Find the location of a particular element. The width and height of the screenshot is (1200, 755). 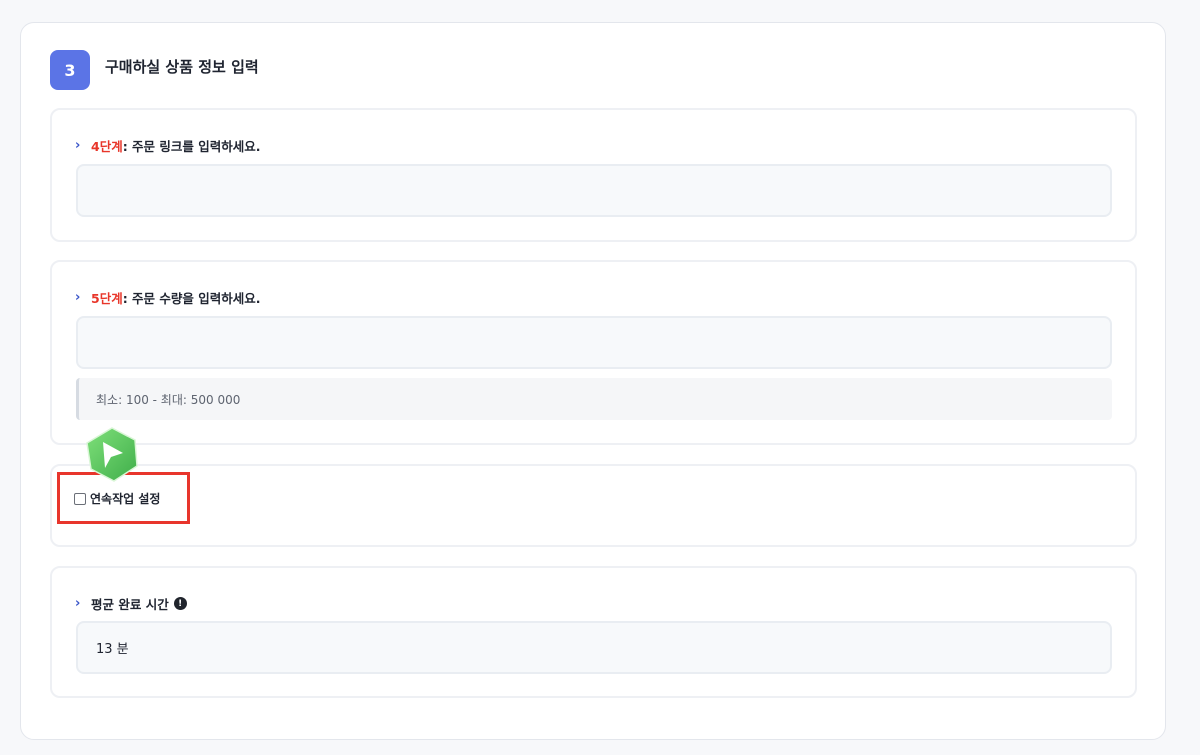

link-step-label: 4단계 is located at coordinates (107, 146).